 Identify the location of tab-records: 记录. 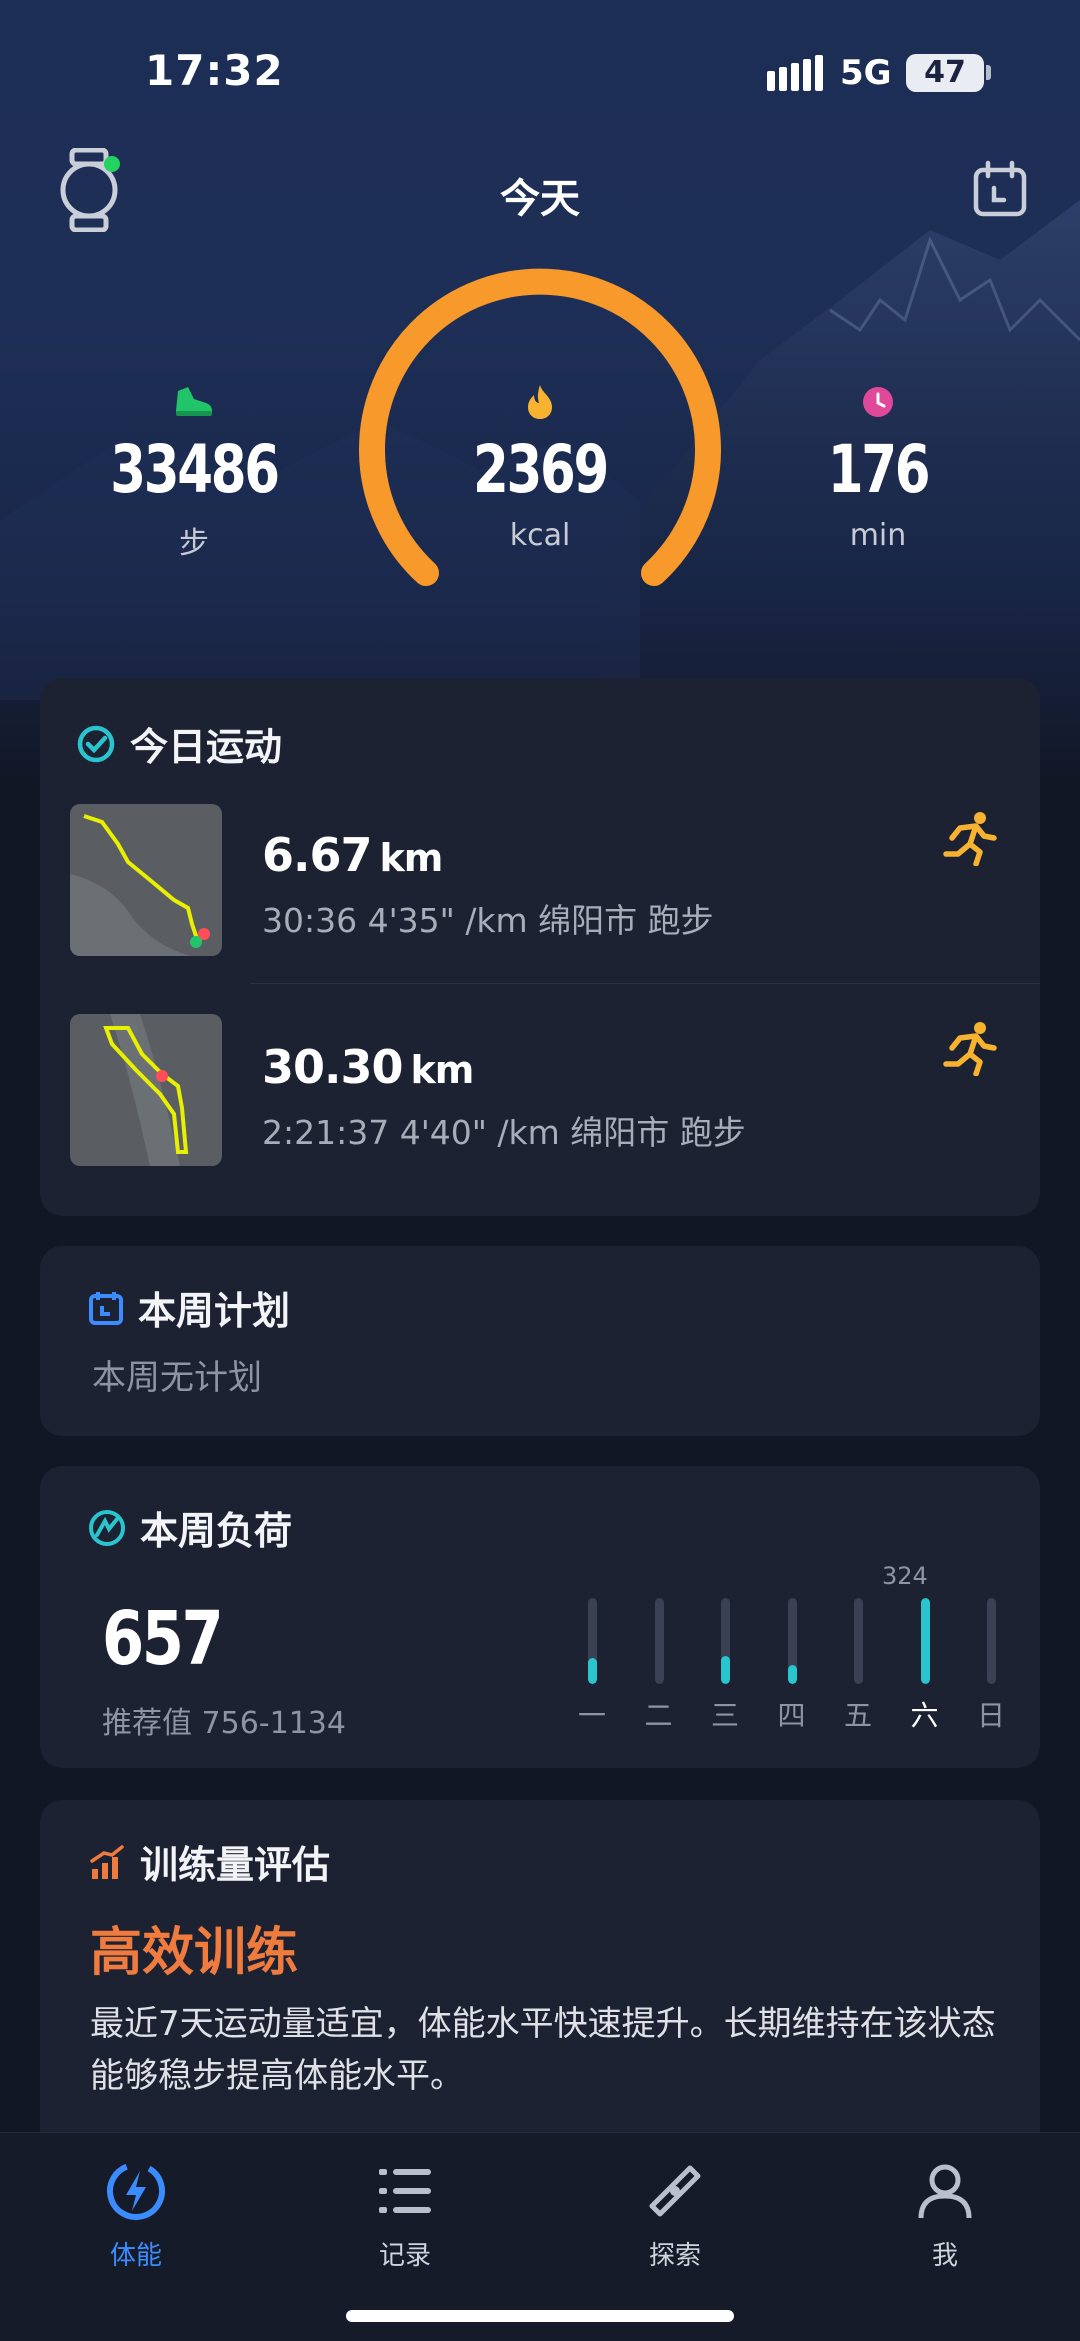
(405, 2212).